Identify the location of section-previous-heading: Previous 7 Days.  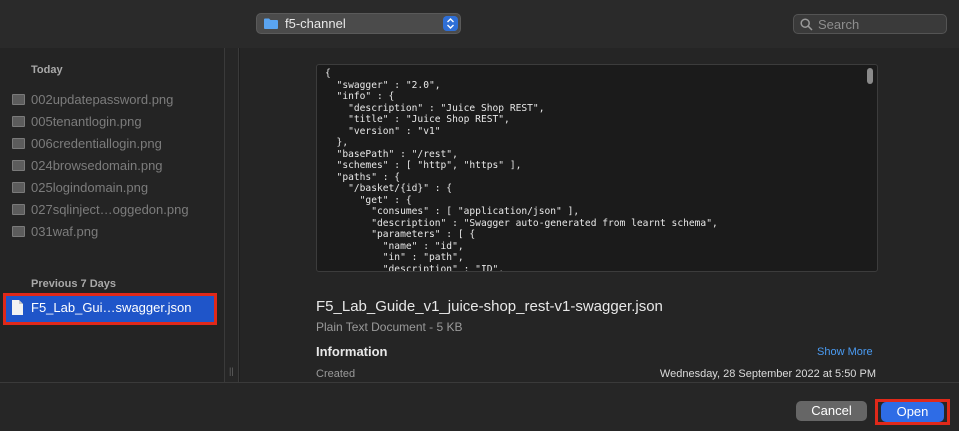
(73, 284).